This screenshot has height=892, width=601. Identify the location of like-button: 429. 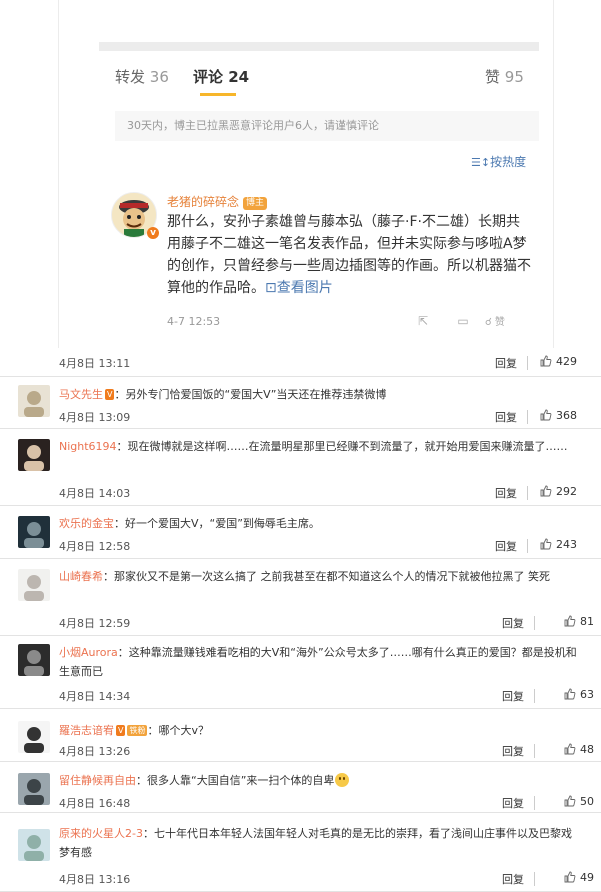
(558, 361).